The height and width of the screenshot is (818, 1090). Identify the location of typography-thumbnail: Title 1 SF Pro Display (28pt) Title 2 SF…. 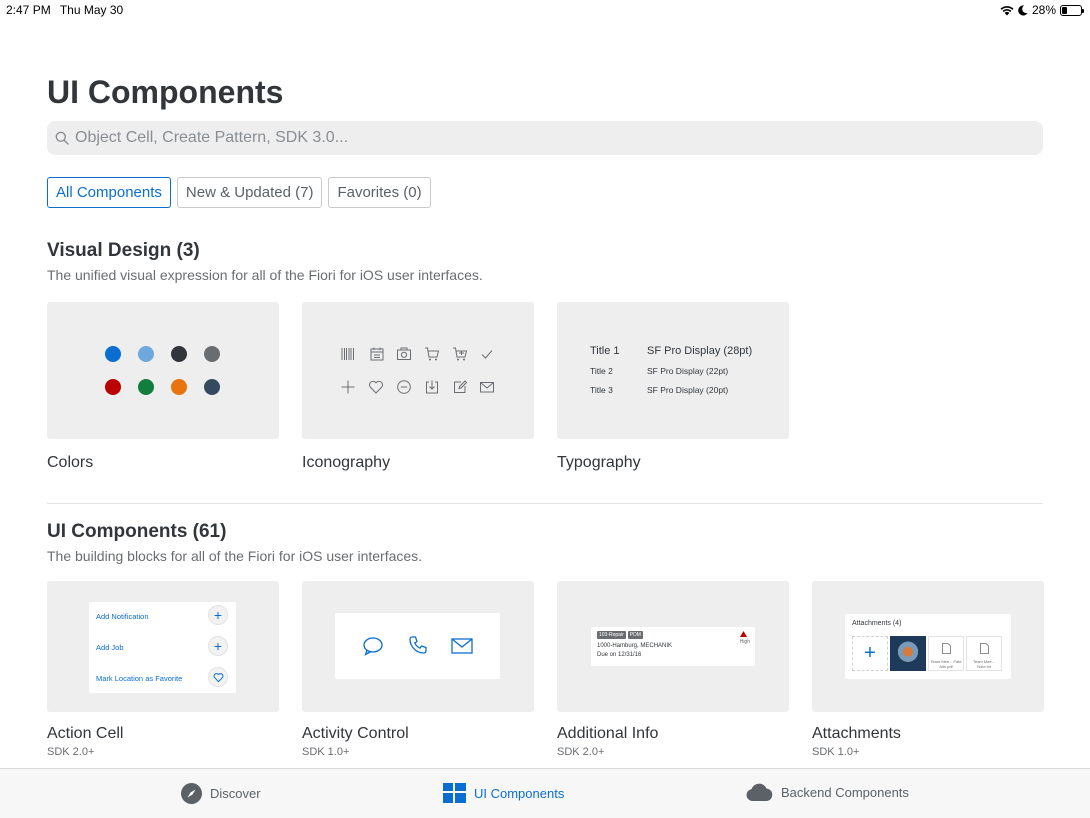
(673, 370).